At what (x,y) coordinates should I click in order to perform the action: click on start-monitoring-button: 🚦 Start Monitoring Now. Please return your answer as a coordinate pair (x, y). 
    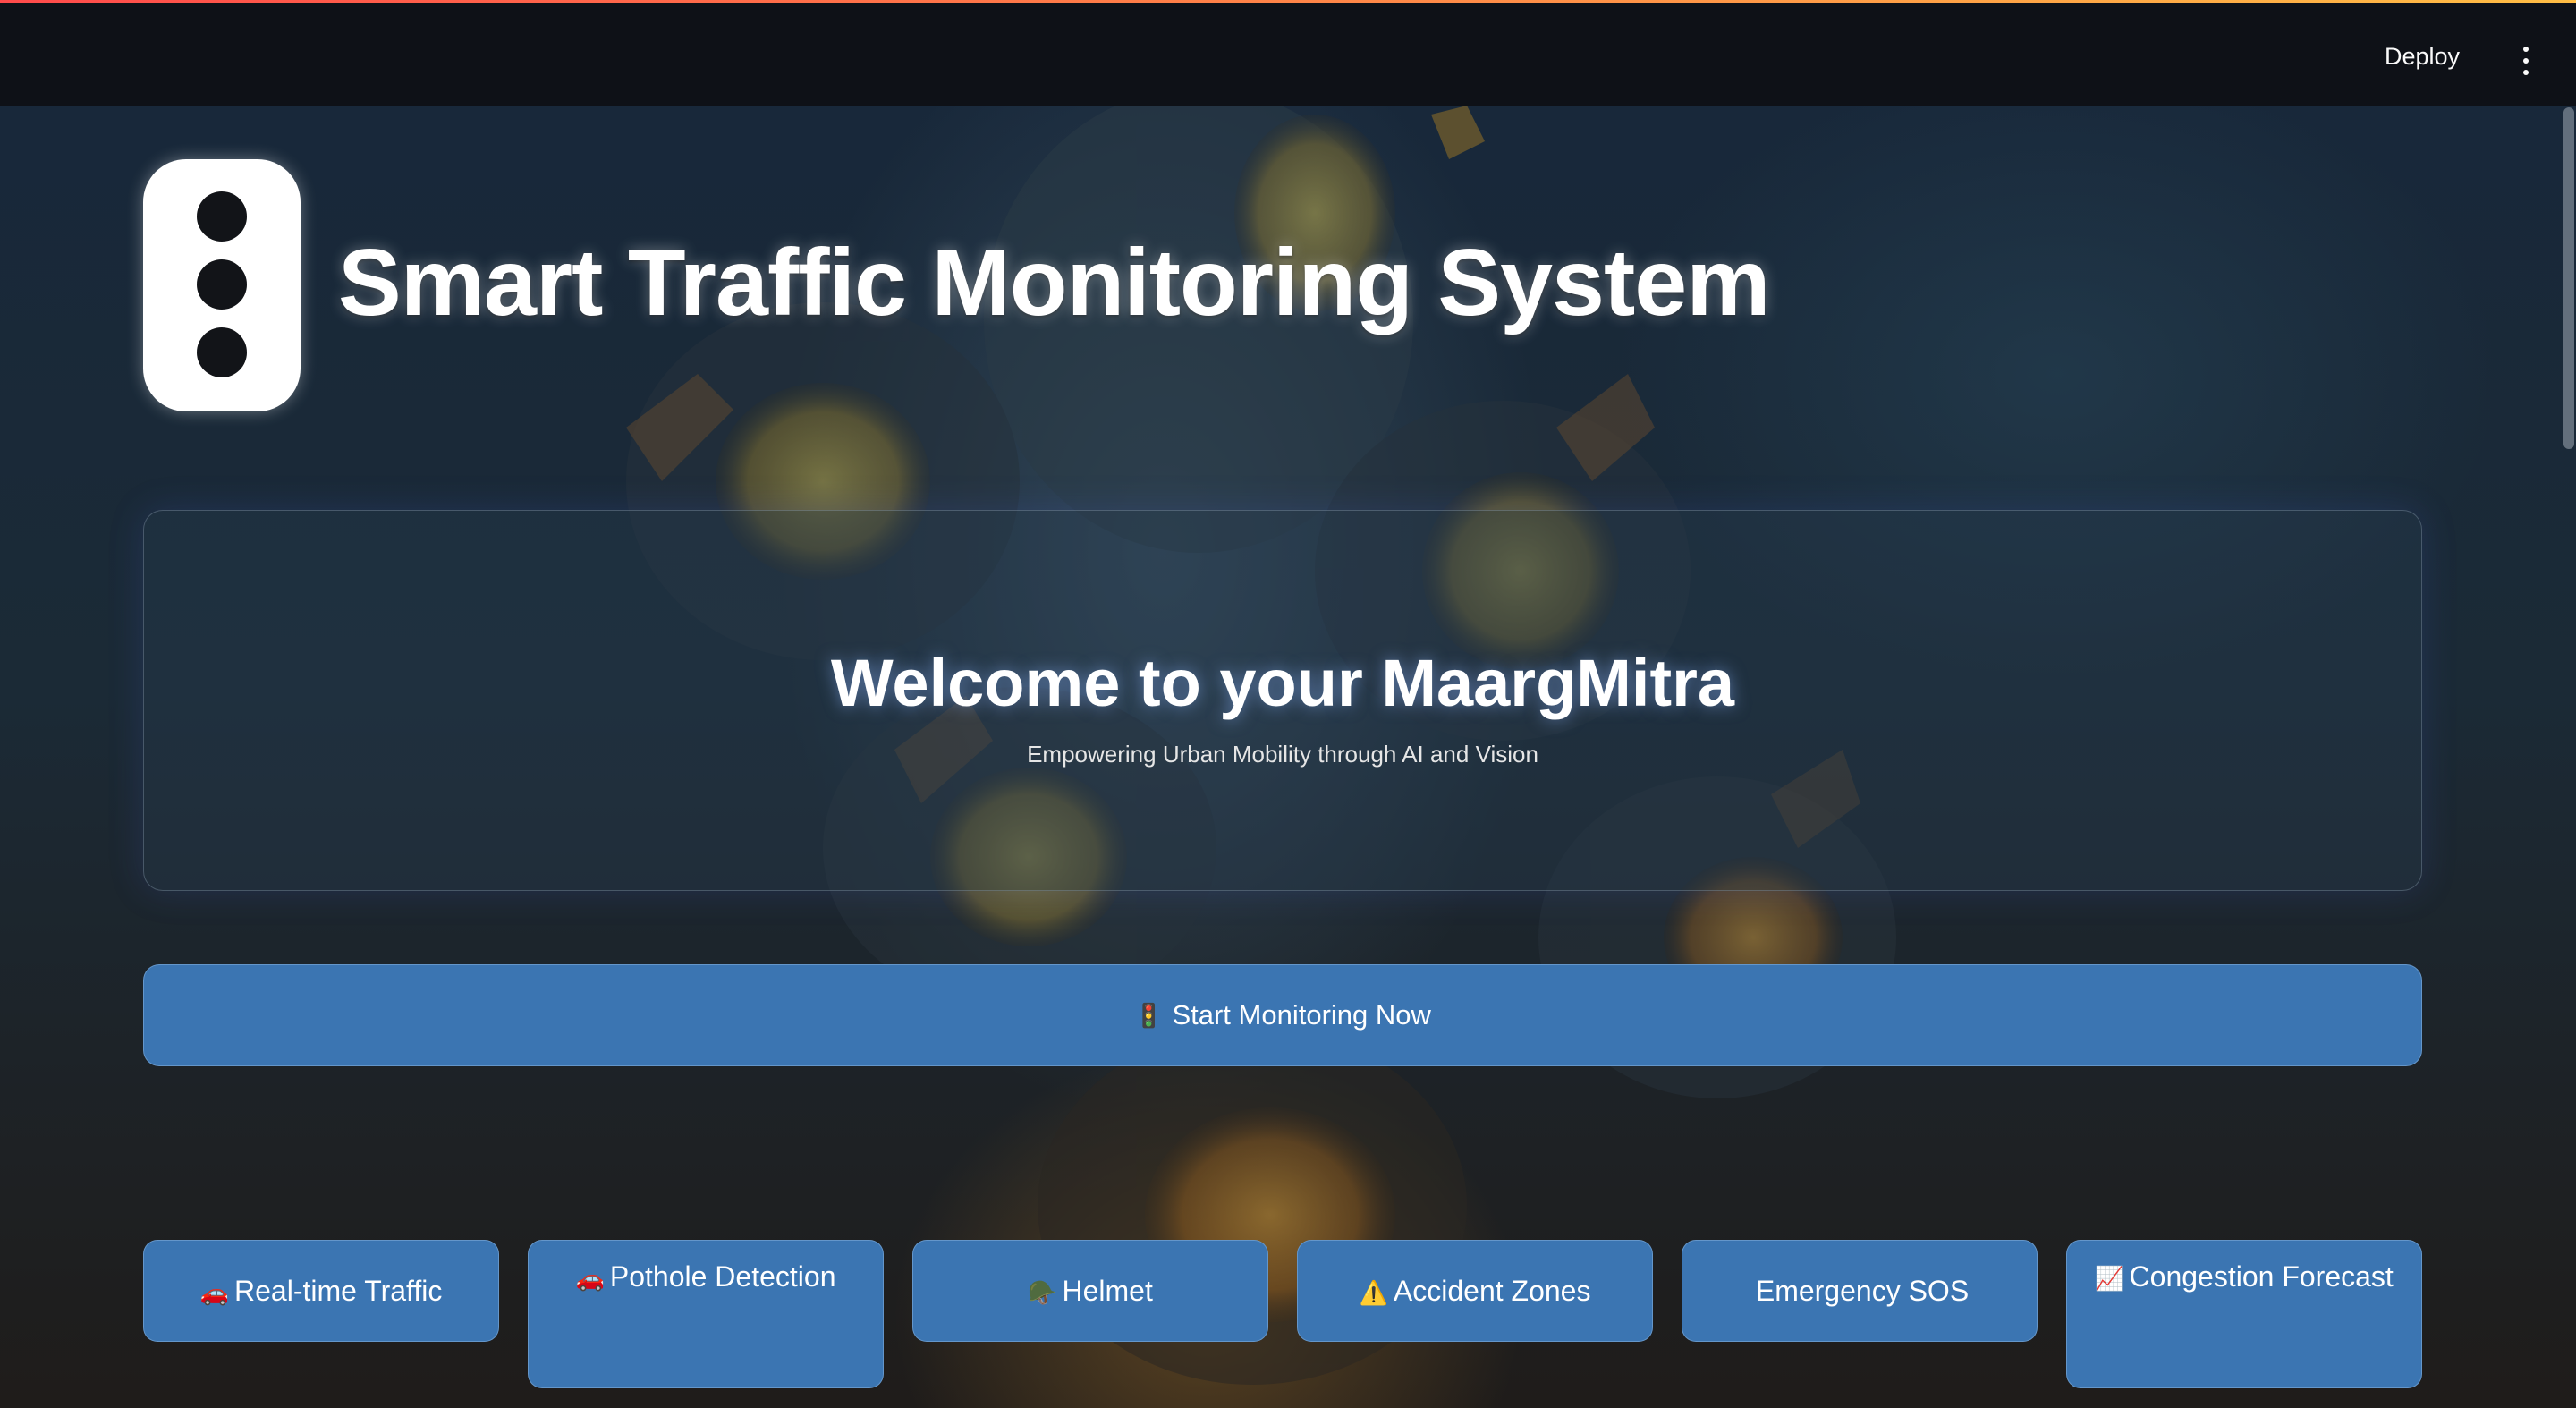
    Looking at the image, I should click on (1282, 1015).